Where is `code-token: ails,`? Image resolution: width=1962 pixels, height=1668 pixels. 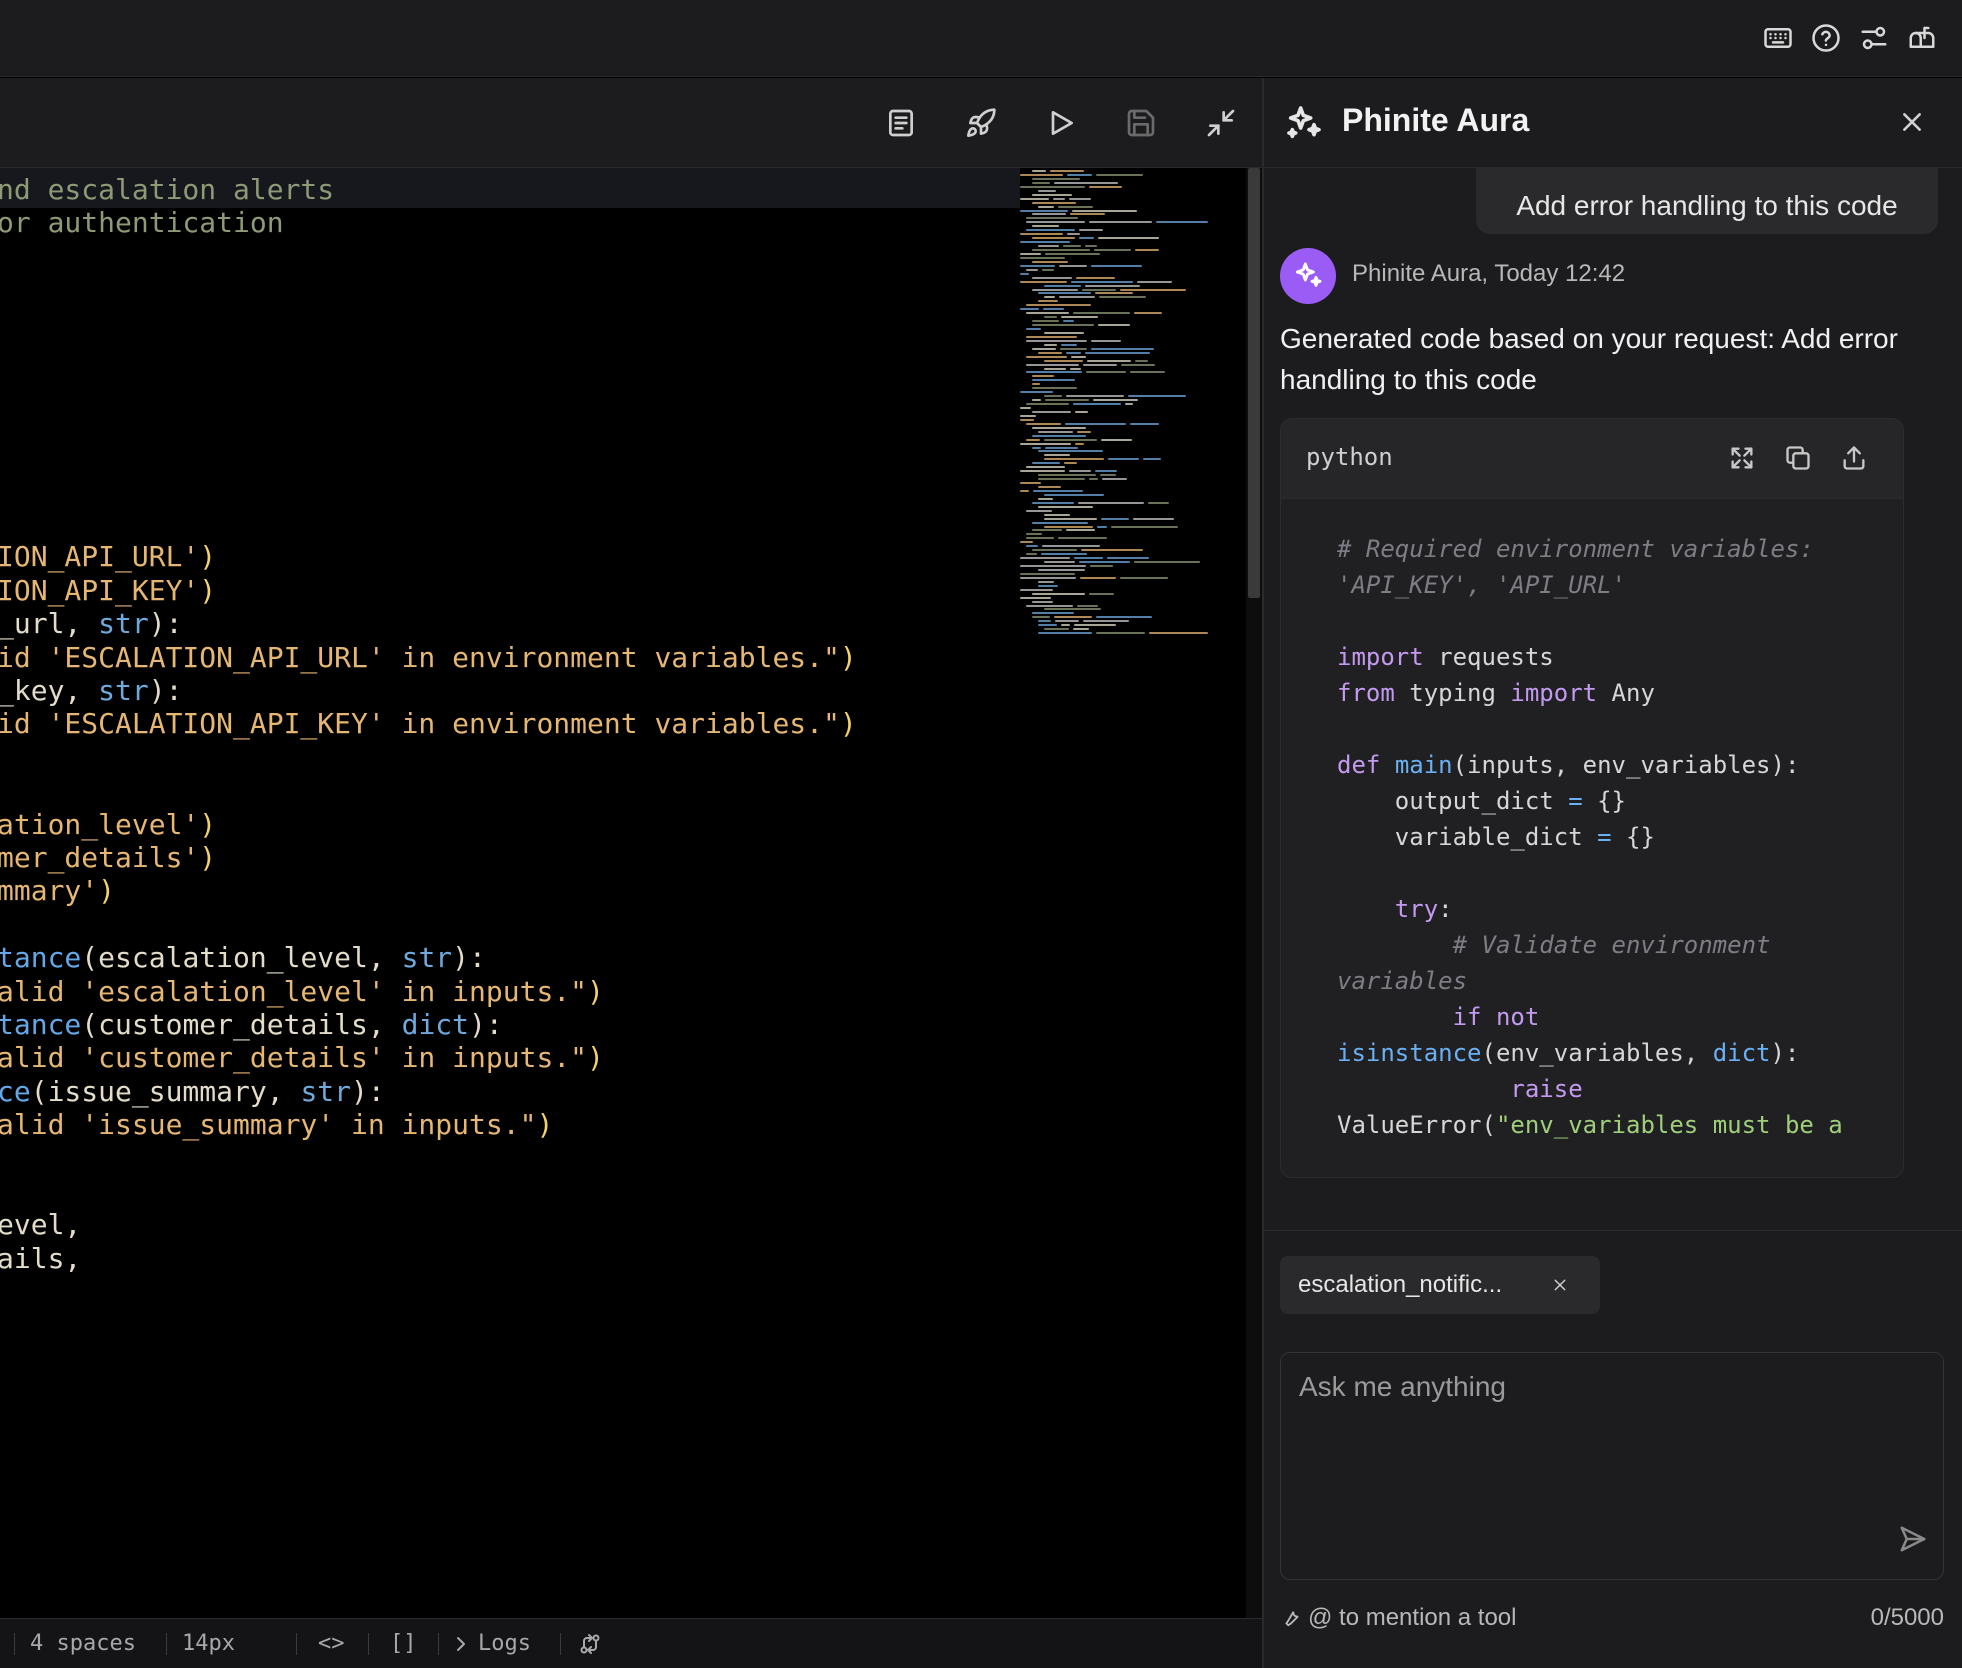
code-token: ails, is located at coordinates (41, 1258).